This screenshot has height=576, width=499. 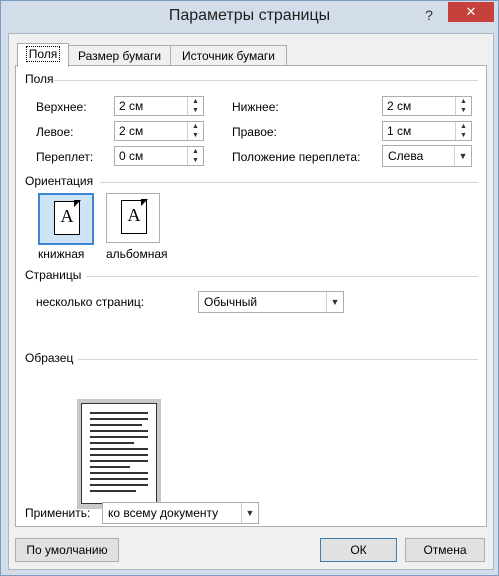 I want to click on tab-margins: Поля, so click(x=43, y=55).